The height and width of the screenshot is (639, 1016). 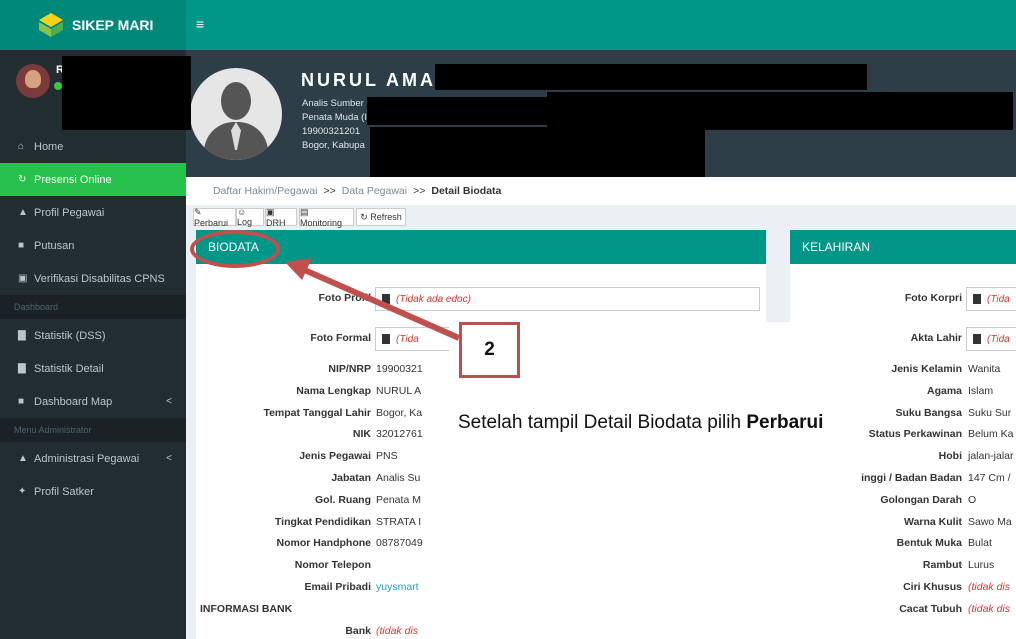 What do you see at coordinates (58, 86) in the screenshot?
I see `online-status-icon` at bounding box center [58, 86].